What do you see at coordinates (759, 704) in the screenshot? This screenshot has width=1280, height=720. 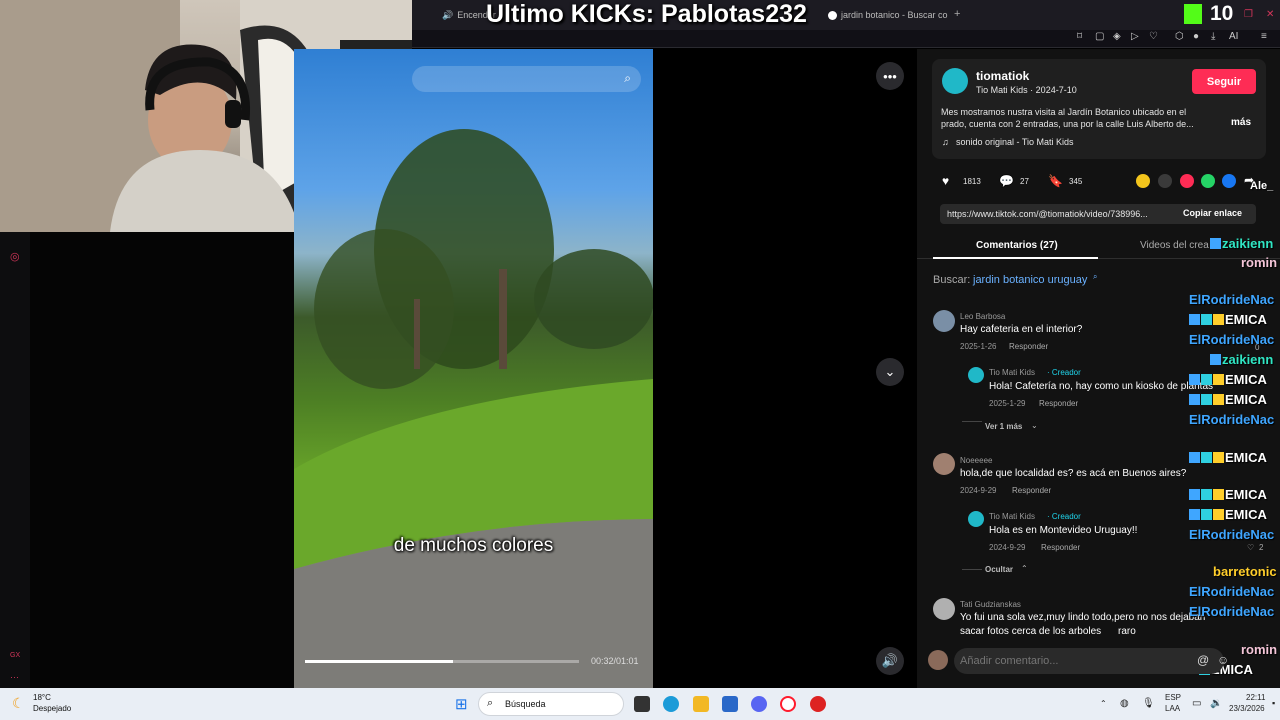 I see `discord-icon` at bounding box center [759, 704].